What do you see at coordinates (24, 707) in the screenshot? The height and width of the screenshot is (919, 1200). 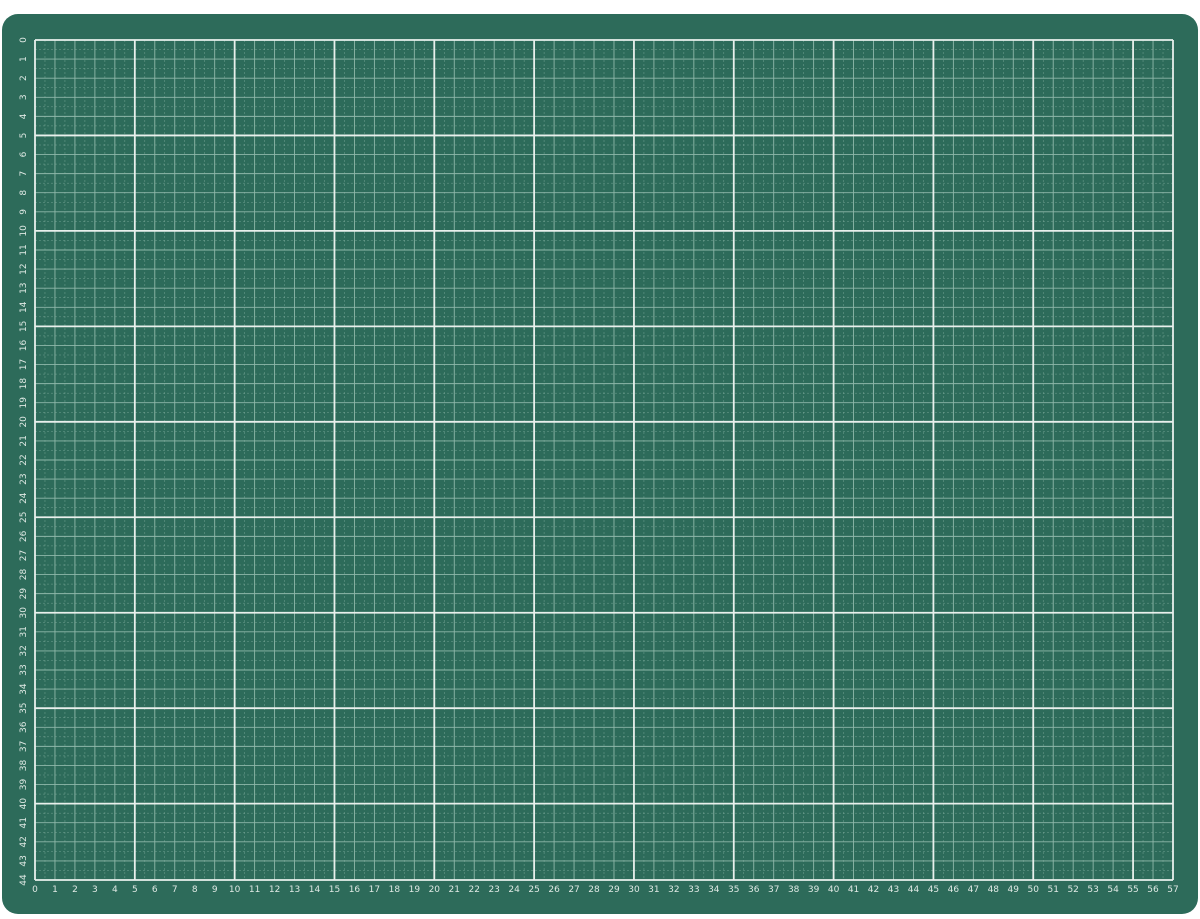 I see `left-ruler-label: 35` at bounding box center [24, 707].